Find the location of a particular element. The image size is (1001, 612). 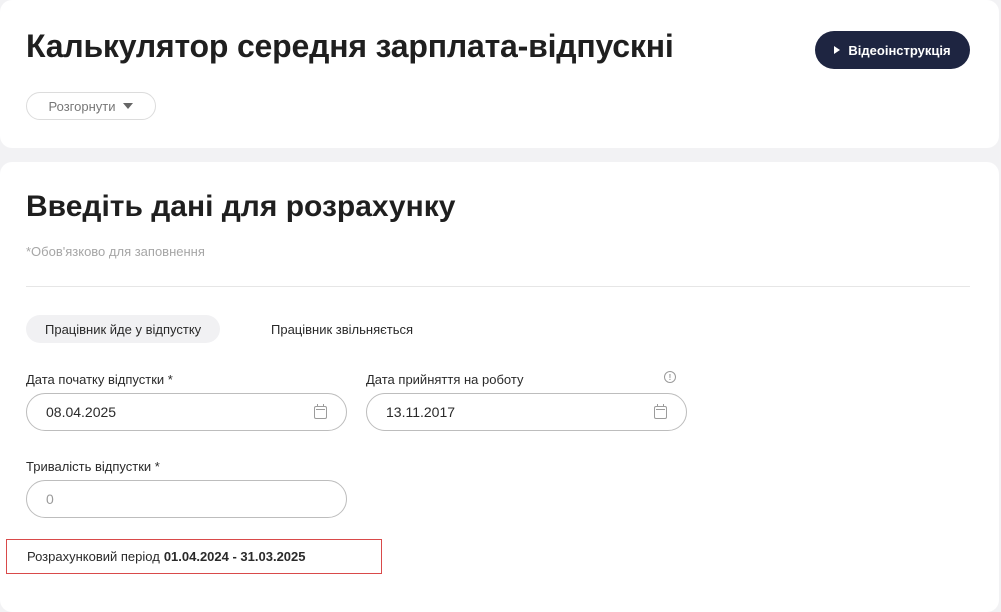

period-label: Розрахунковий період is located at coordinates (93, 556).